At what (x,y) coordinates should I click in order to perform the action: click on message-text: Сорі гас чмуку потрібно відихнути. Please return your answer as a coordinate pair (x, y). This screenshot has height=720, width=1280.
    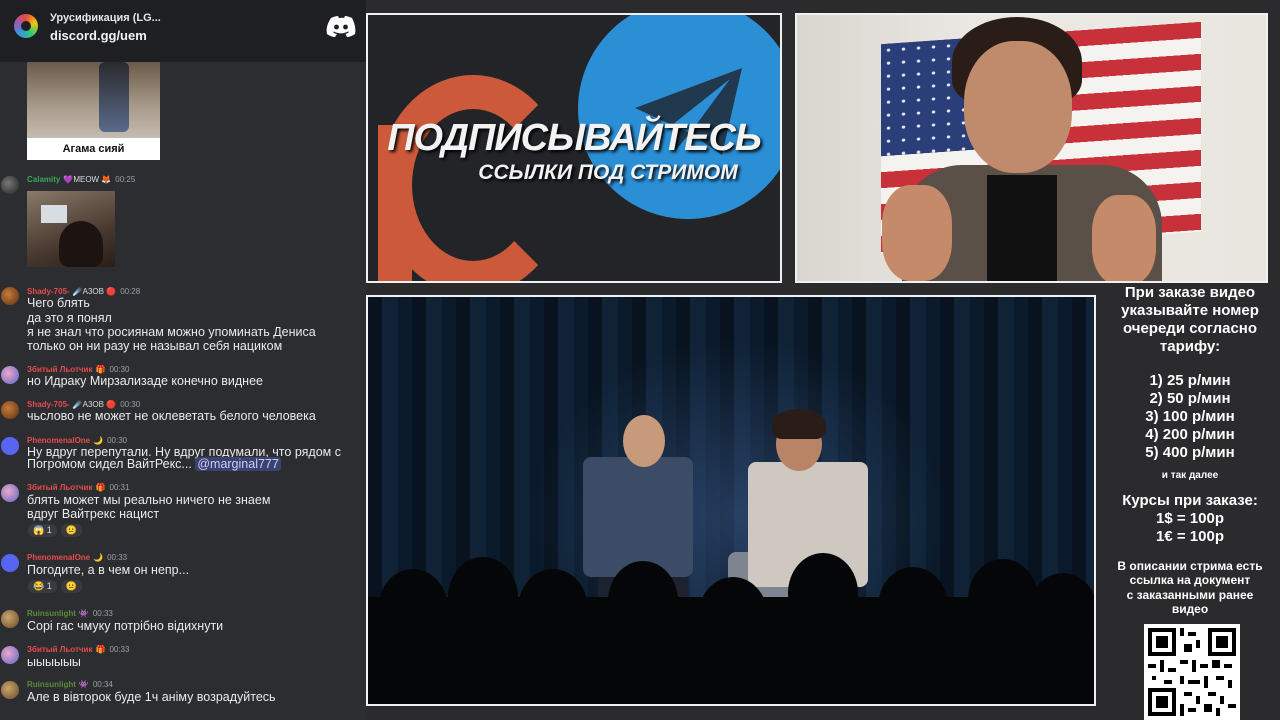
    Looking at the image, I should click on (125, 626).